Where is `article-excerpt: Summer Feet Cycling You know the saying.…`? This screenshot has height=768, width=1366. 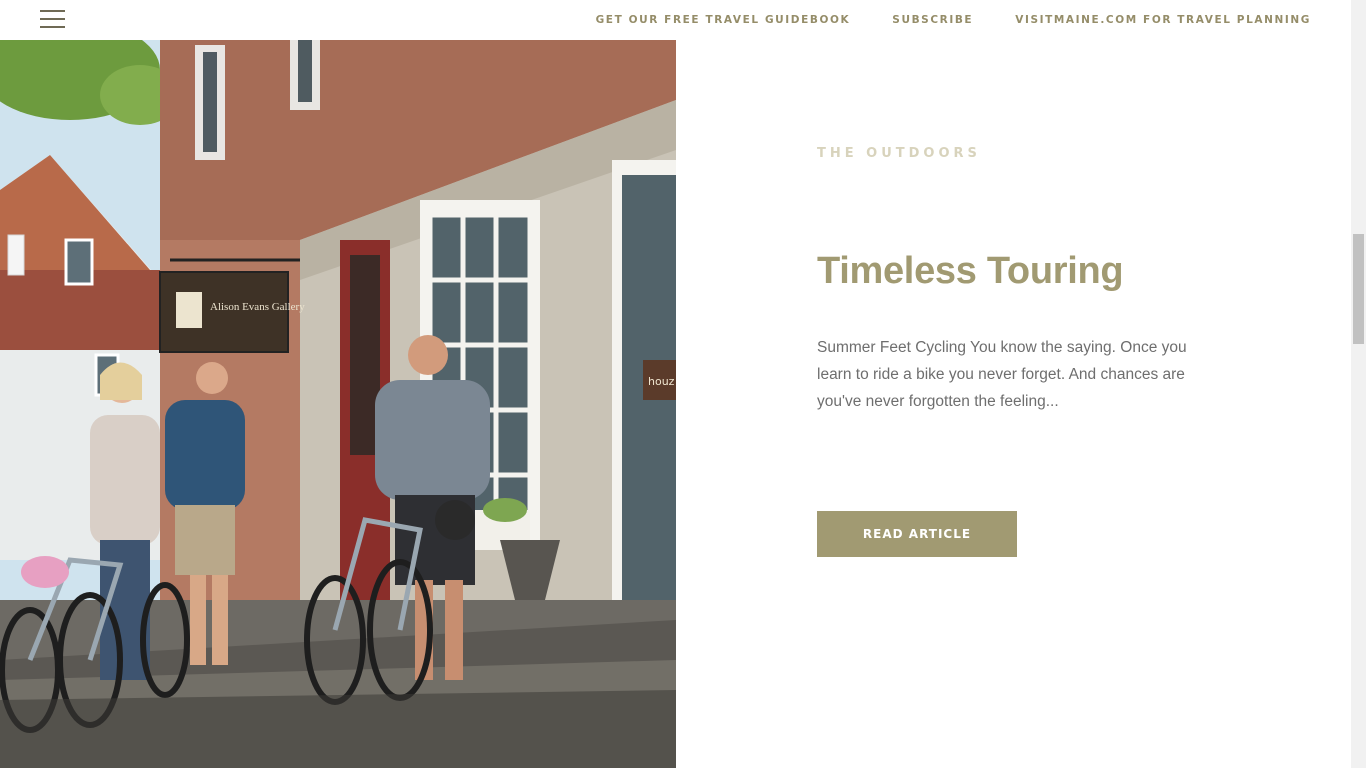
article-excerpt: Summer Feet Cycling You know the saying.… is located at coordinates (1002, 374).